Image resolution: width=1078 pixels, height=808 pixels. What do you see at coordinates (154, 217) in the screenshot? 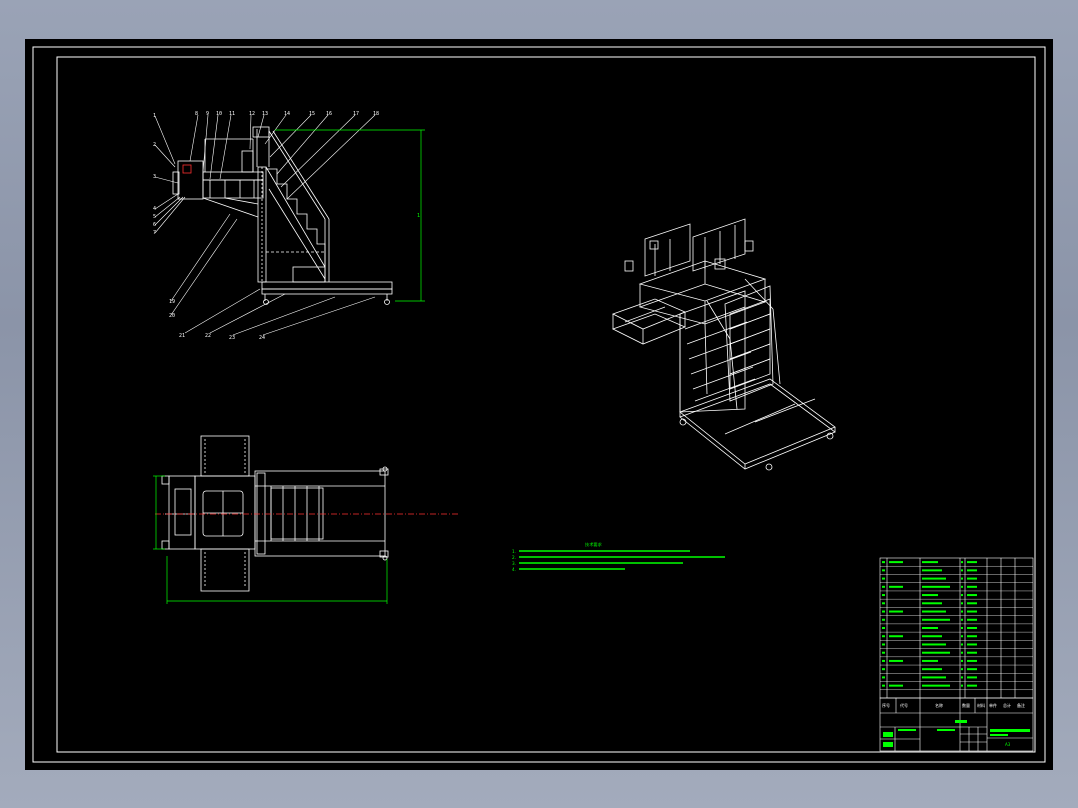
I see `svg-text: 5` at bounding box center [154, 217].